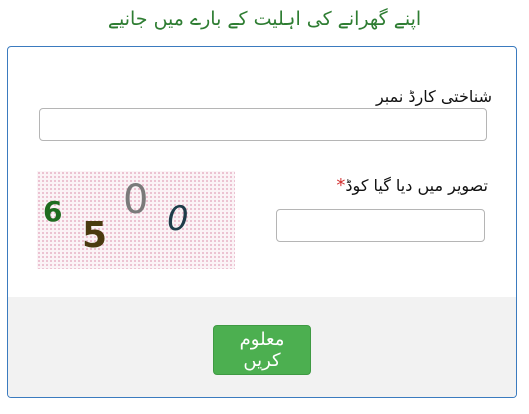  I want to click on captcha-code-input, so click(380, 225).